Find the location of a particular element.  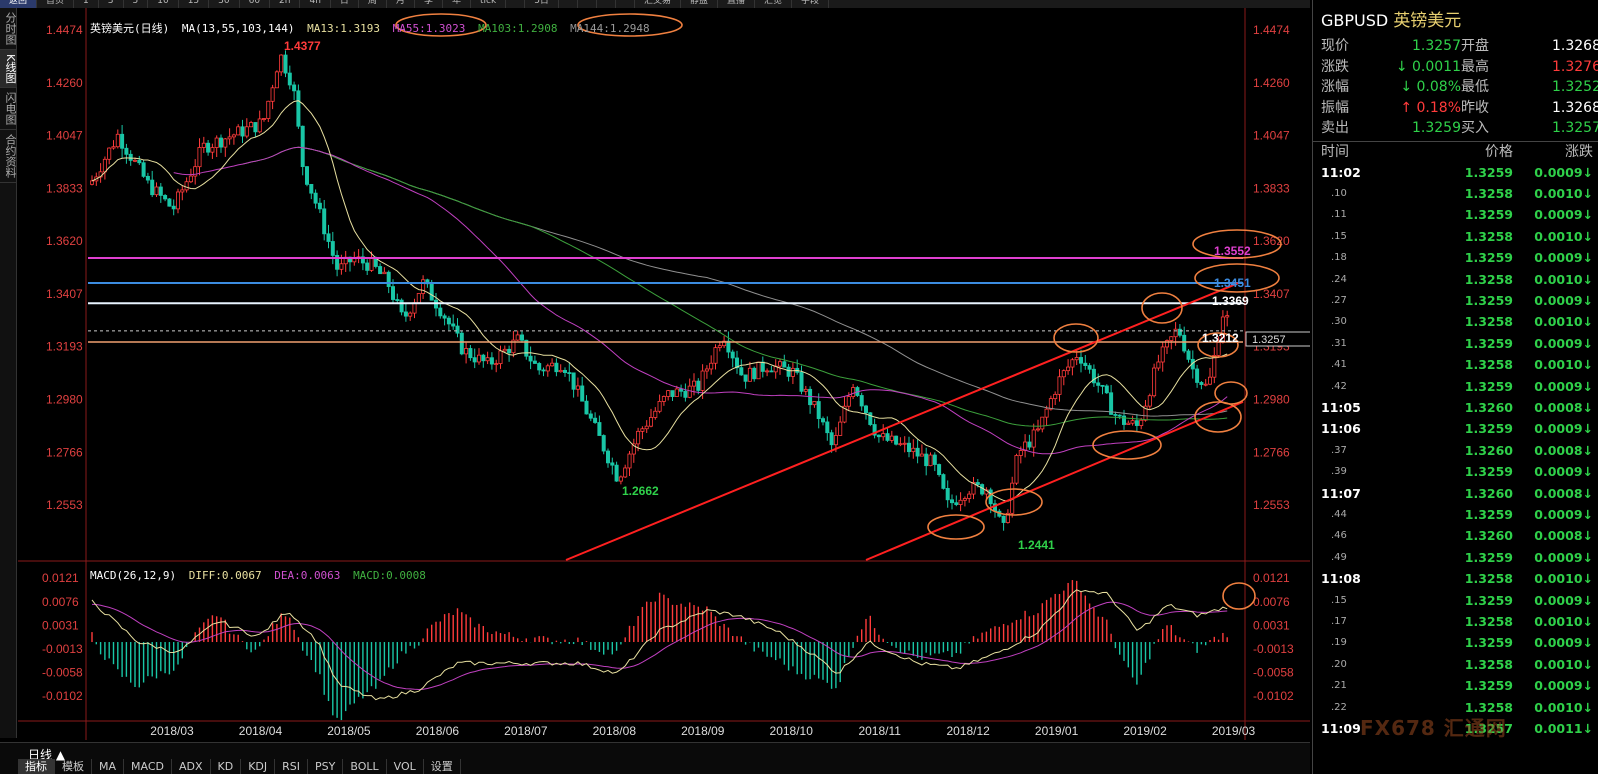

toolbar-item: 静盘 is located at coordinates (699, 4).